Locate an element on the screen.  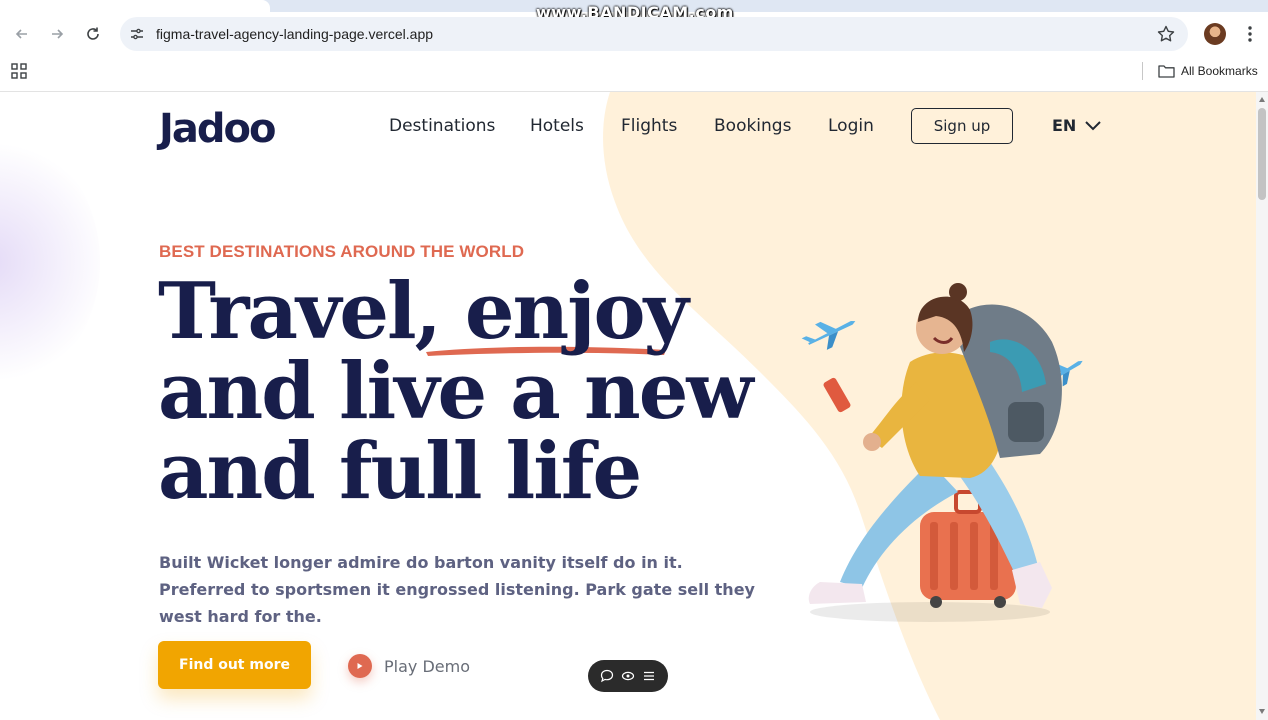
tune-icon is located at coordinates (137, 34).